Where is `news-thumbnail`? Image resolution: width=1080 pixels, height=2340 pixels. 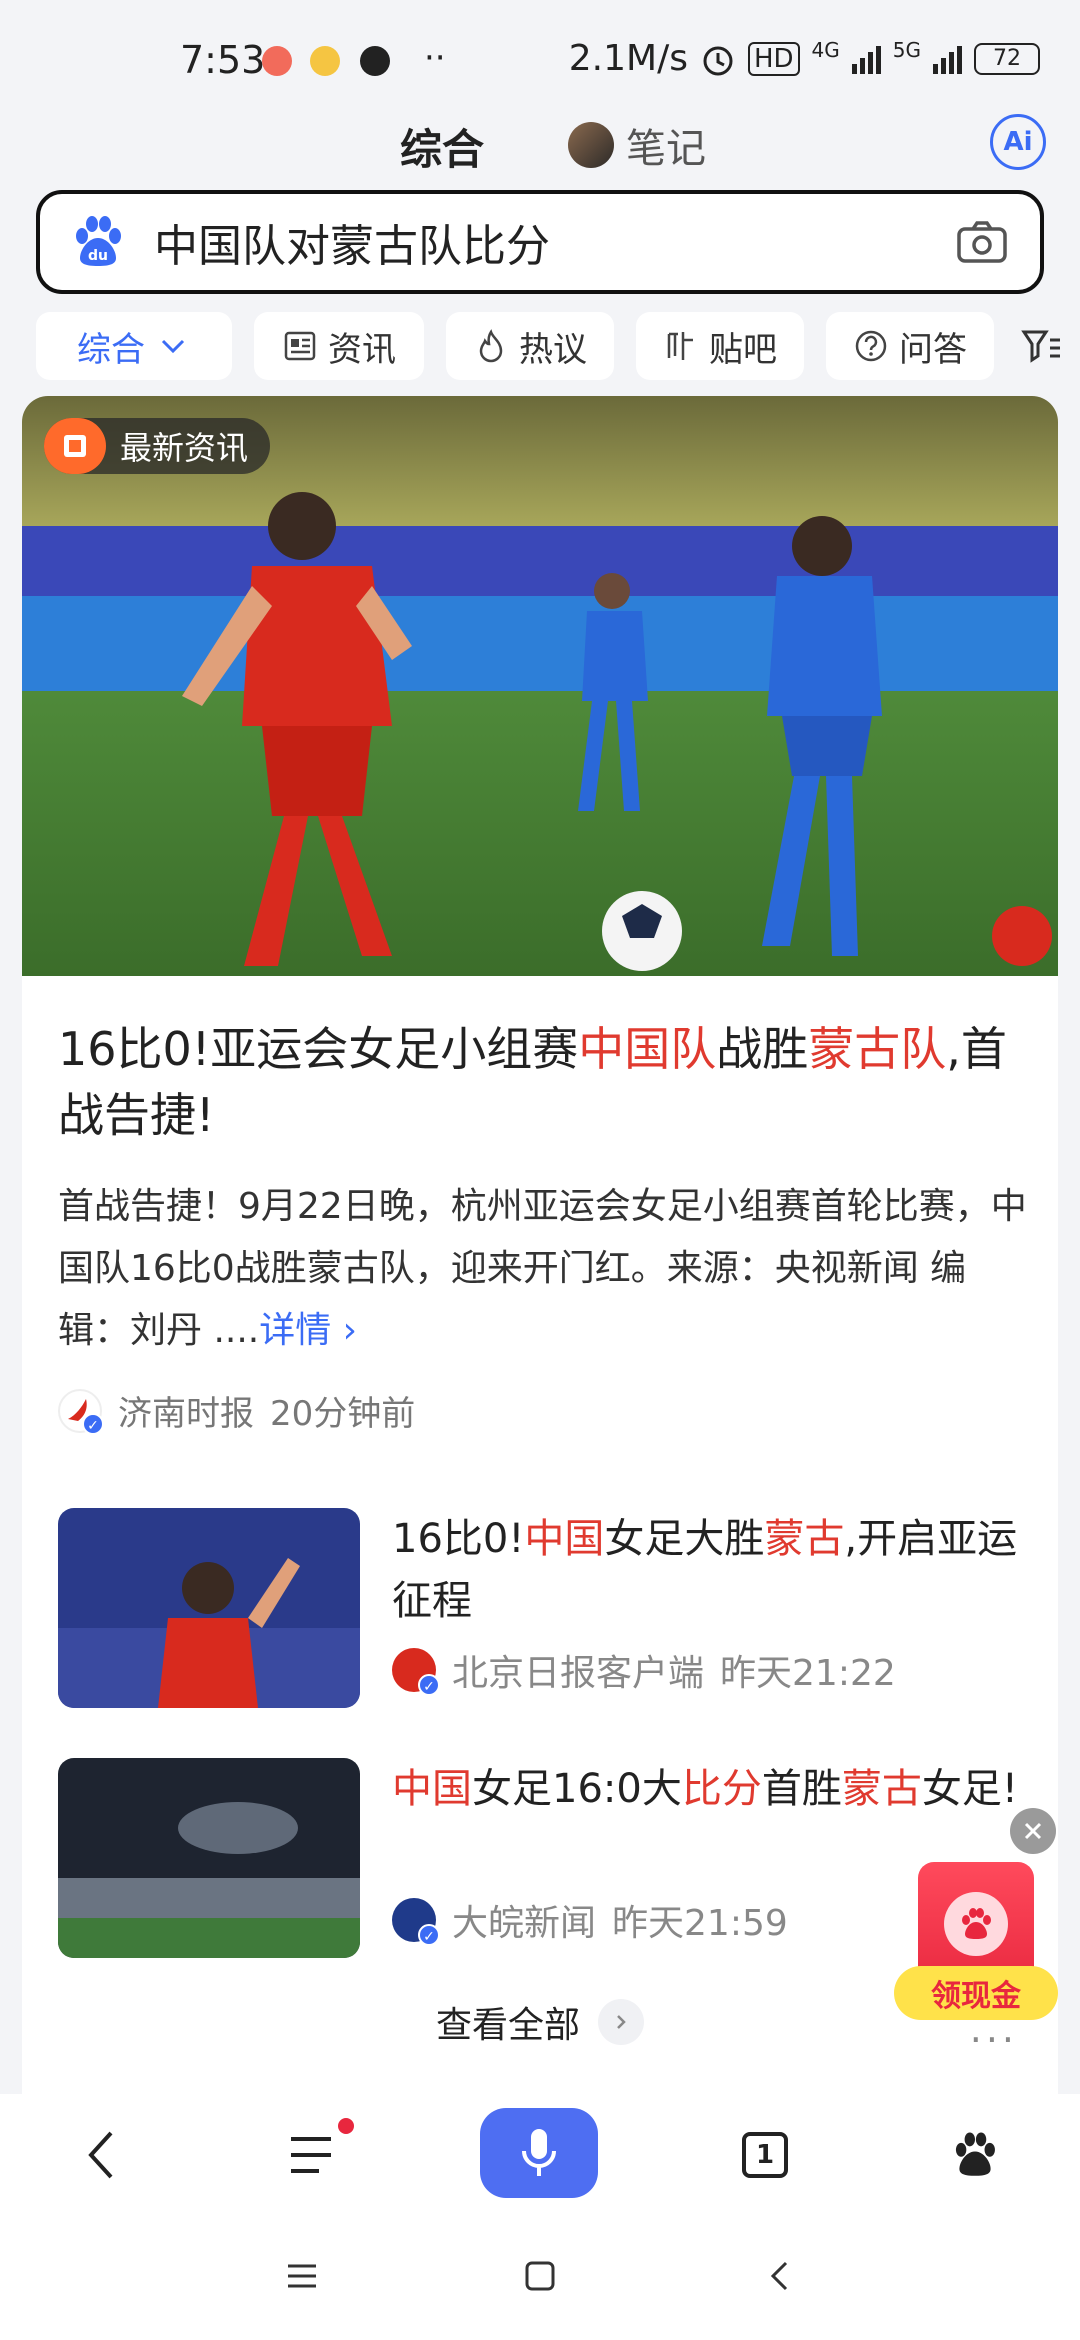
news-thumbnail is located at coordinates (209, 1608).